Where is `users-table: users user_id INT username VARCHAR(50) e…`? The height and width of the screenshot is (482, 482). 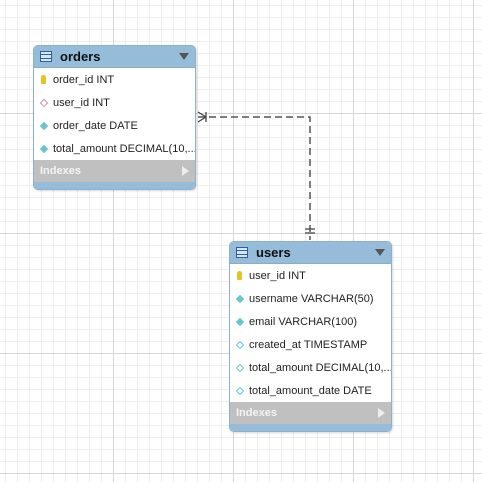
users-table: users user_id INT username VARCHAR(50) e… is located at coordinates (310, 336).